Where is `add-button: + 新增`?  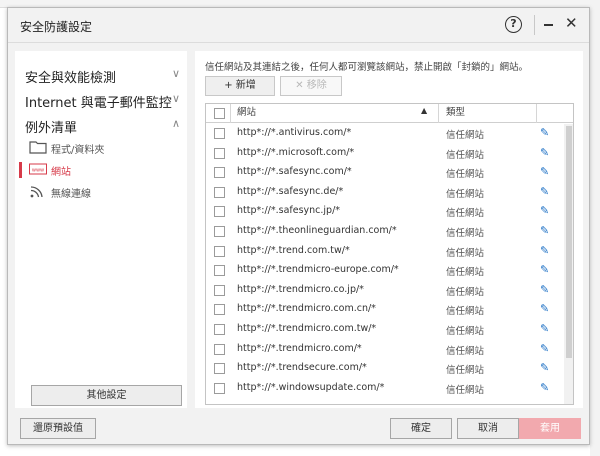 add-button: + 新增 is located at coordinates (240, 86).